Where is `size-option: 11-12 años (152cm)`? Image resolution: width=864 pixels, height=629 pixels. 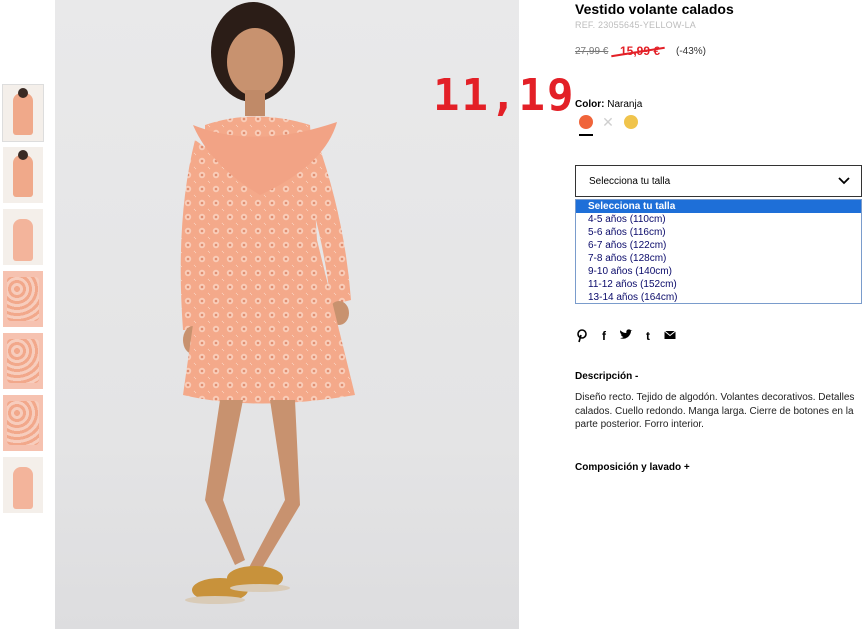 size-option: 11-12 años (152cm) is located at coordinates (718, 284).